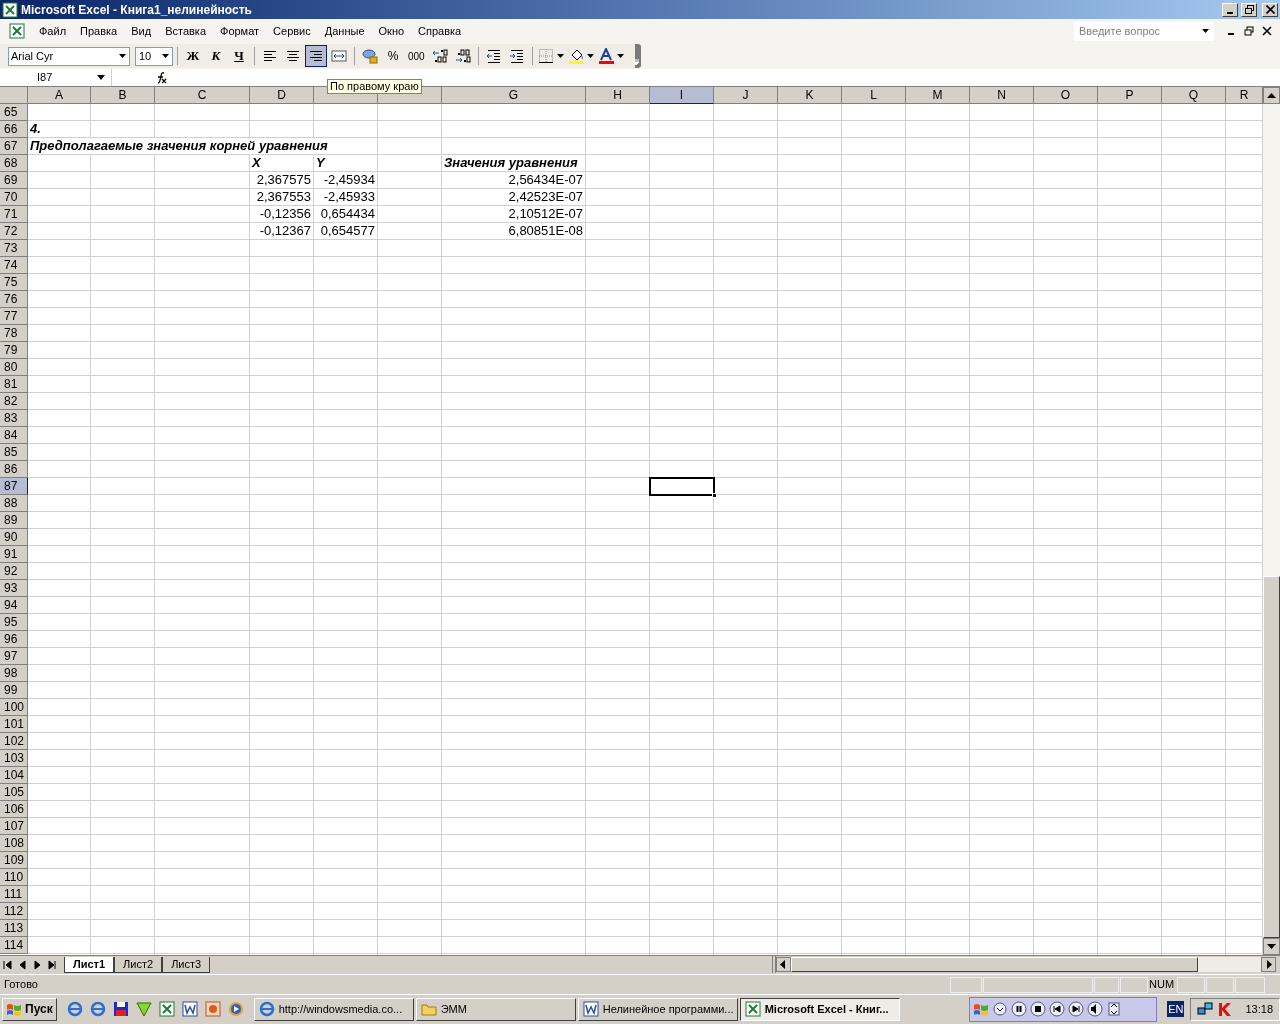 The height and width of the screenshot is (1024, 1280). I want to click on row-header: 72, so click(14, 231).